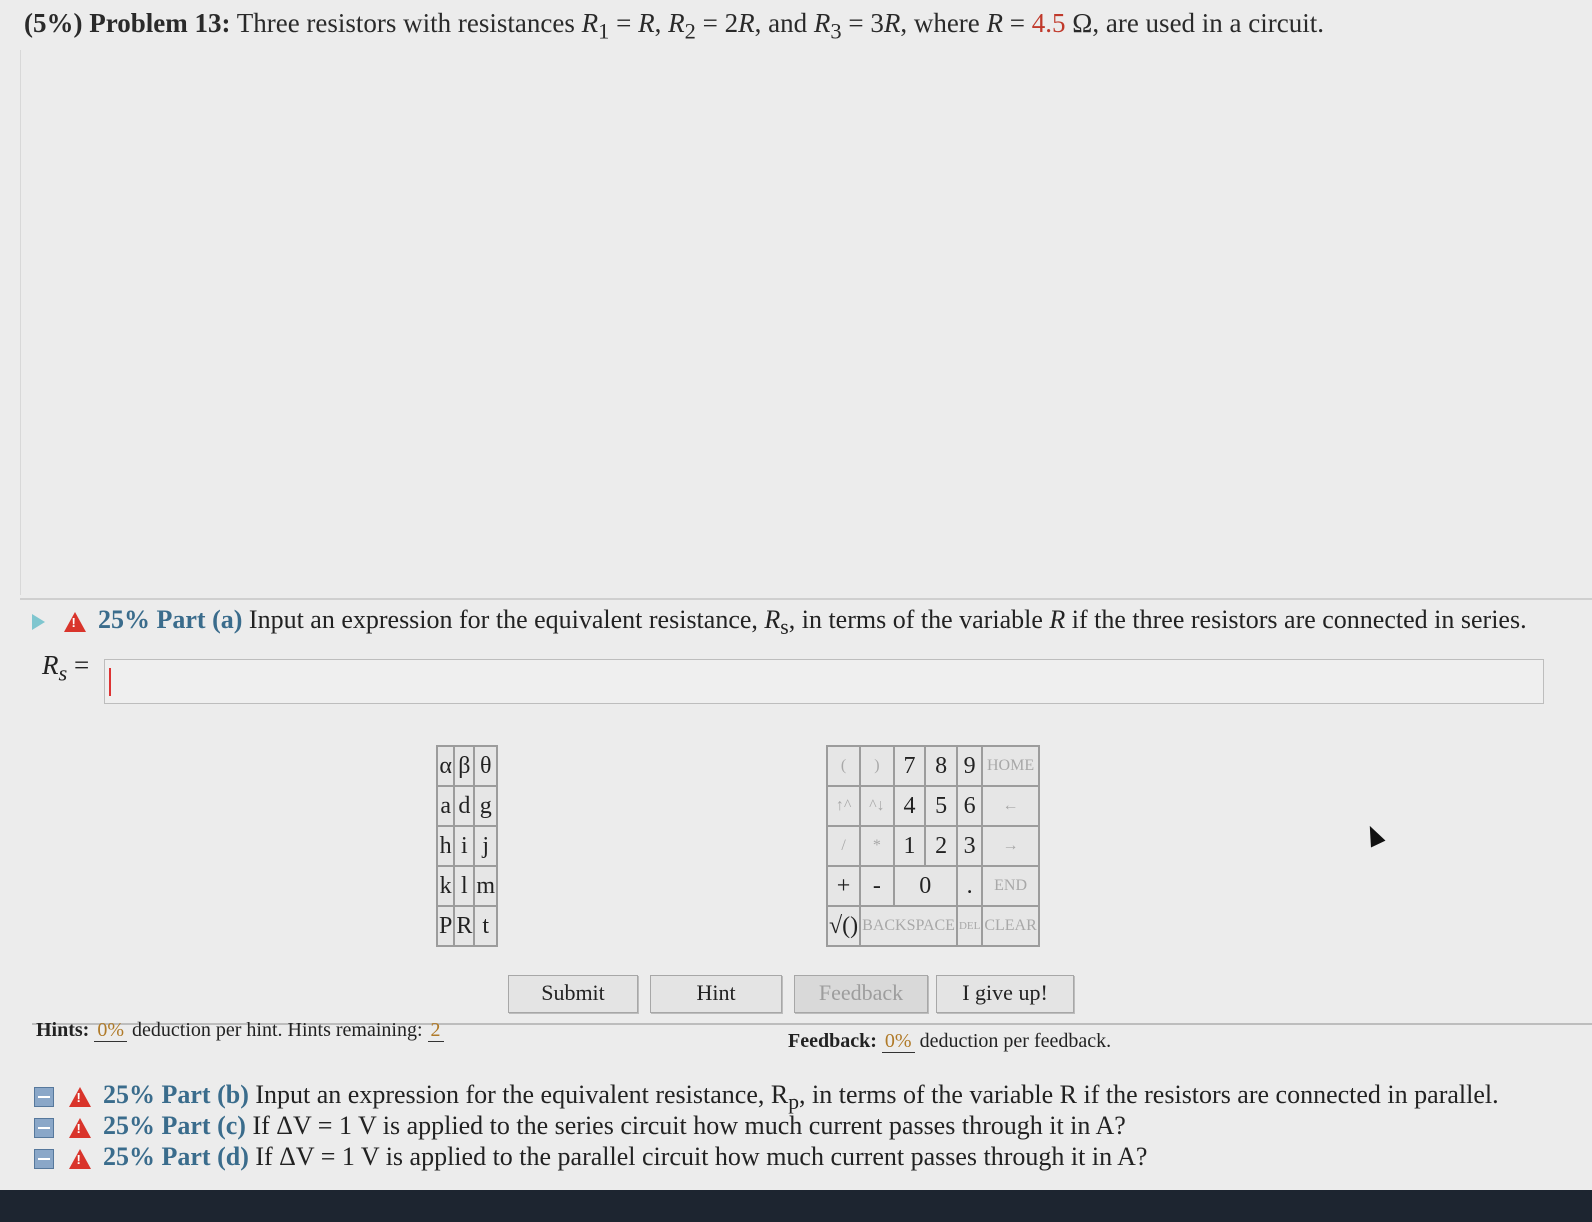 This screenshot has width=1592, height=1222. Describe the element at coordinates (1010, 846) in the screenshot. I see `key-right-arrow: →` at that location.